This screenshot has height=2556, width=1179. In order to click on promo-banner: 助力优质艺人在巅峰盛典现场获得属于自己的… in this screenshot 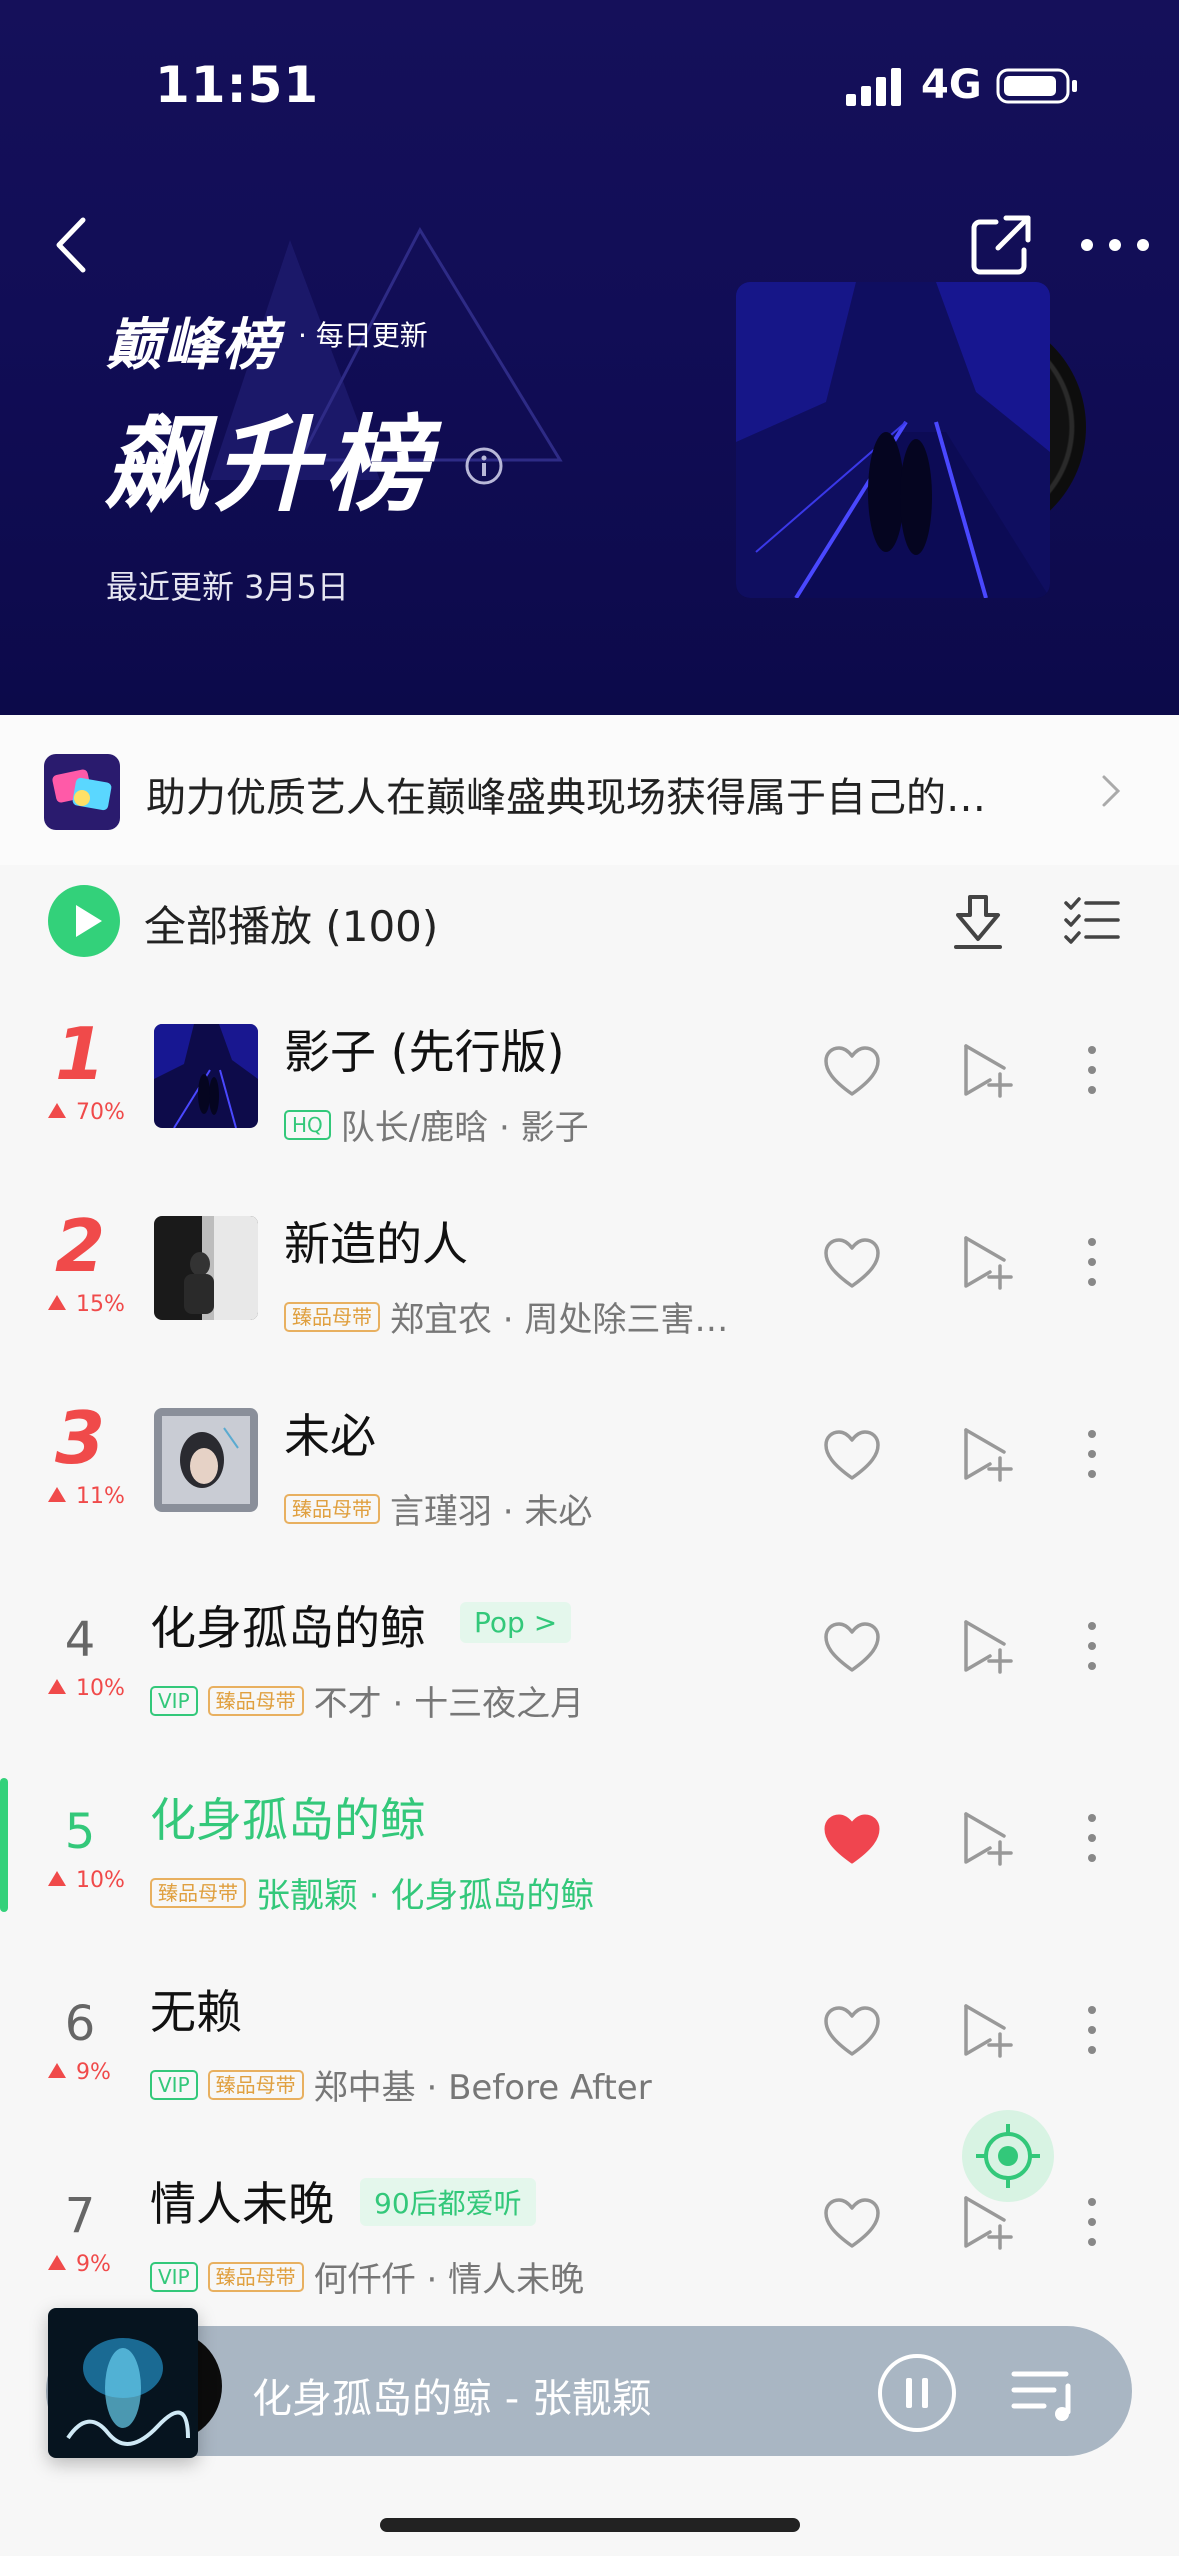, I will do `click(589, 790)`.